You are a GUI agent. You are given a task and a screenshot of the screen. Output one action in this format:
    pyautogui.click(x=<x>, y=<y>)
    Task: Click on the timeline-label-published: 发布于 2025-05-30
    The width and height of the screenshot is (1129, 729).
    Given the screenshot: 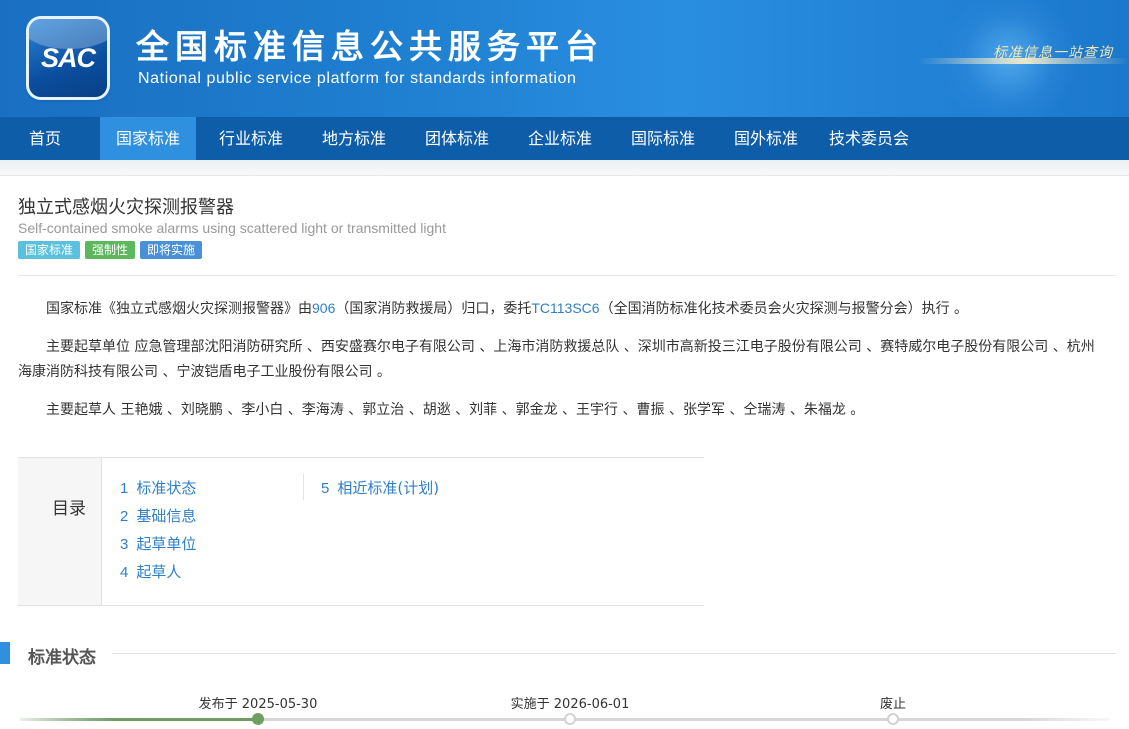 What is the action you would take?
    pyautogui.click(x=258, y=704)
    